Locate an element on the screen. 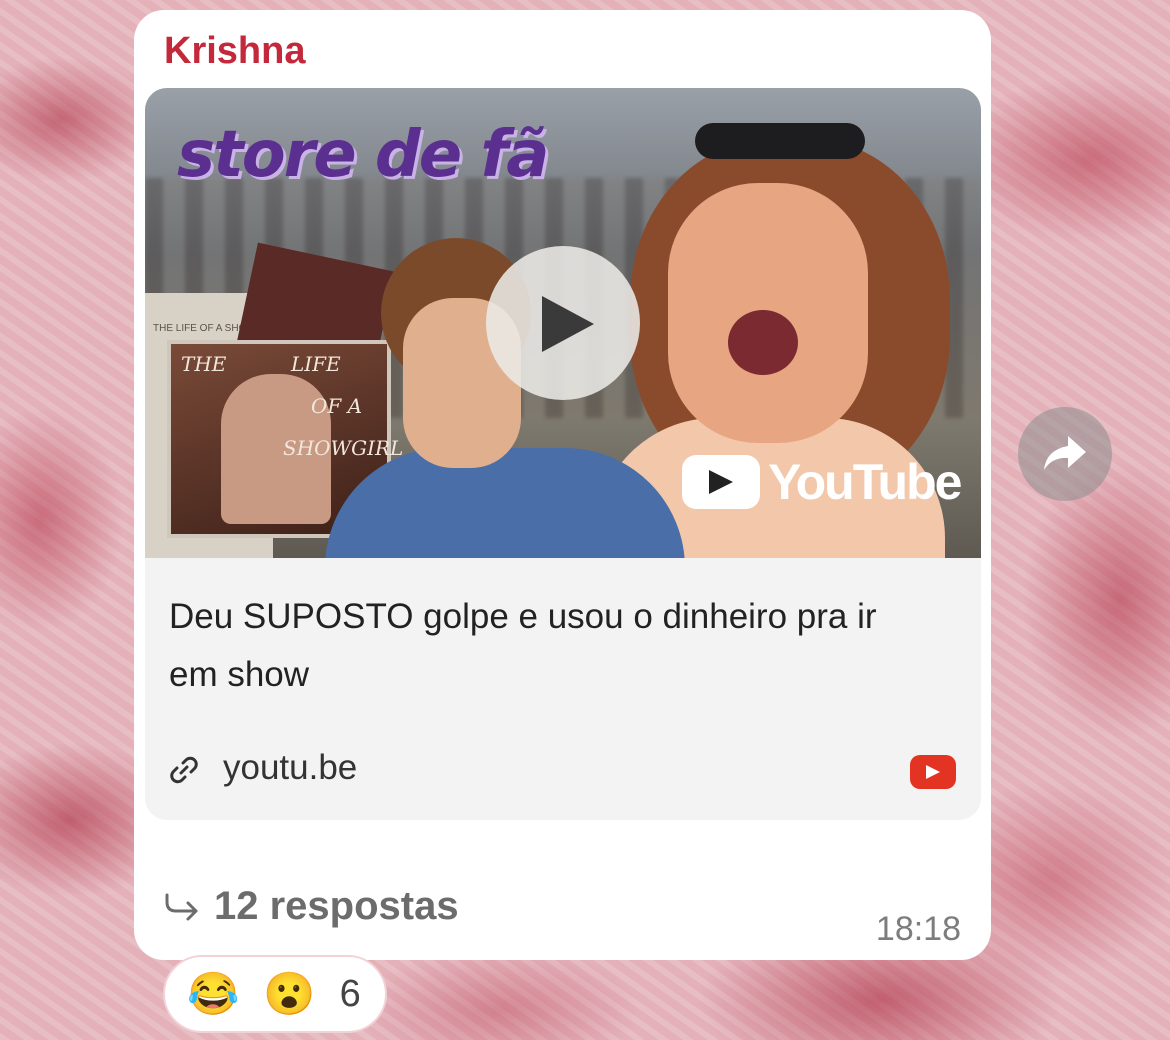  play-icon is located at coordinates (568, 324).